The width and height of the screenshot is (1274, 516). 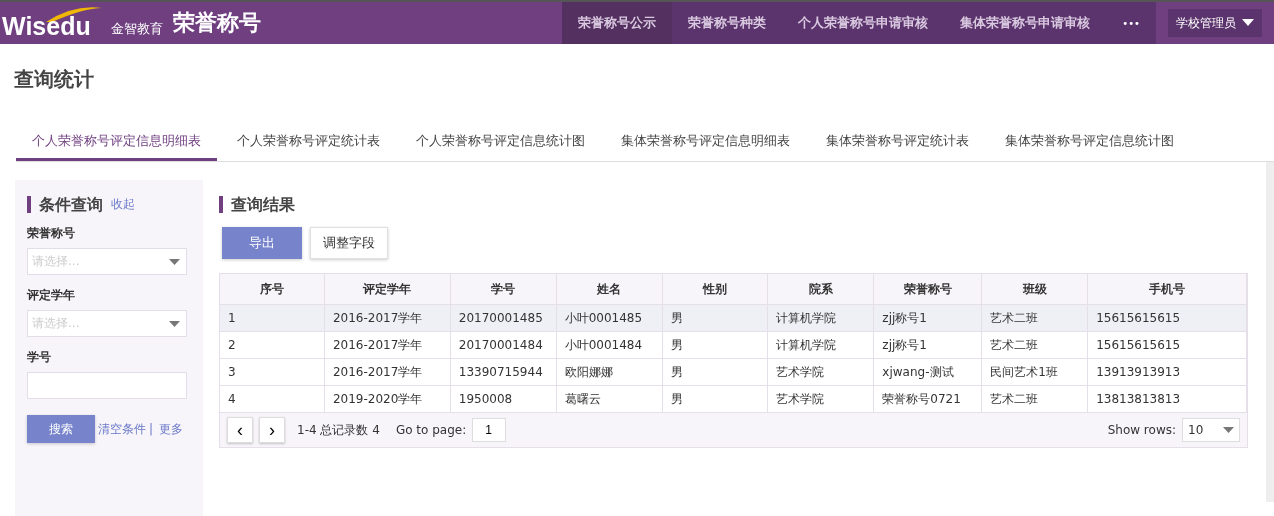 What do you see at coordinates (136, 29) in the screenshot?
I see `logo-subtitle: 金智教育` at bounding box center [136, 29].